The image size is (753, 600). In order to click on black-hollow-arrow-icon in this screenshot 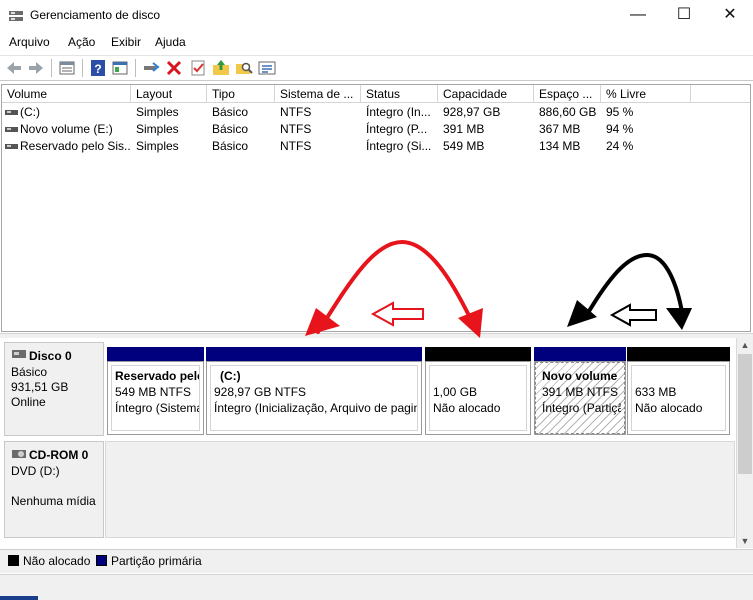, I will do `click(633, 315)`.